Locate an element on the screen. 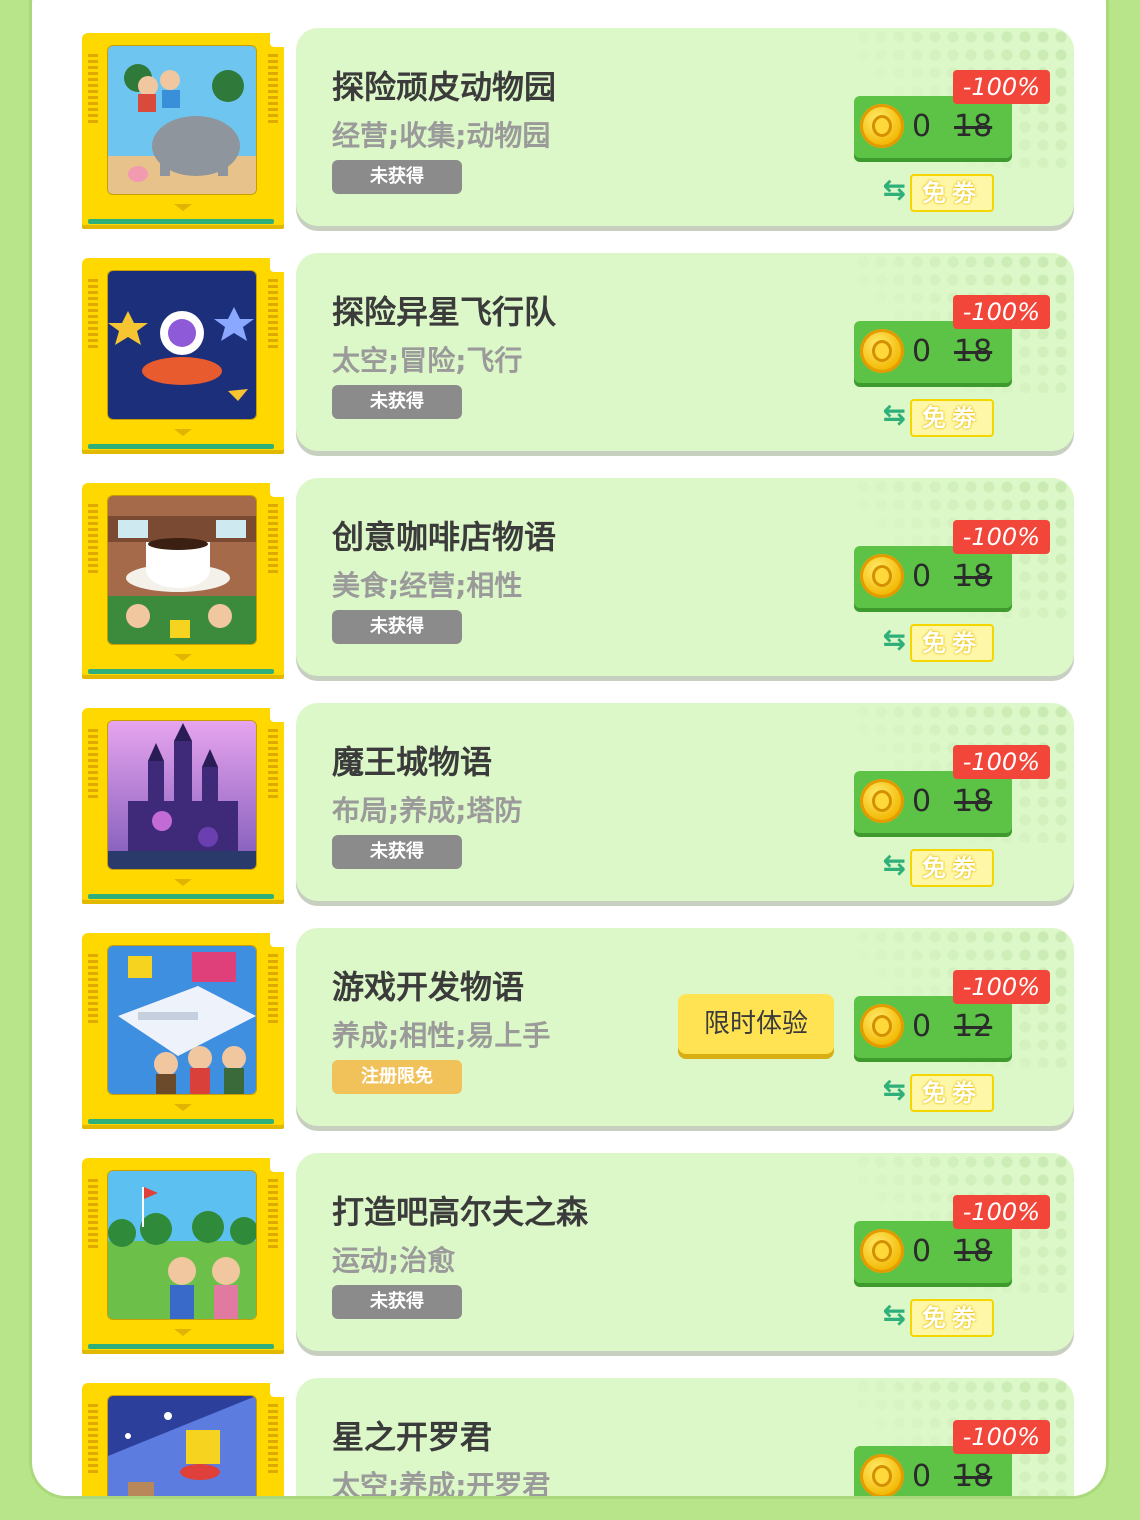  game-tags: 美食;经营;相性 is located at coordinates (427, 585).